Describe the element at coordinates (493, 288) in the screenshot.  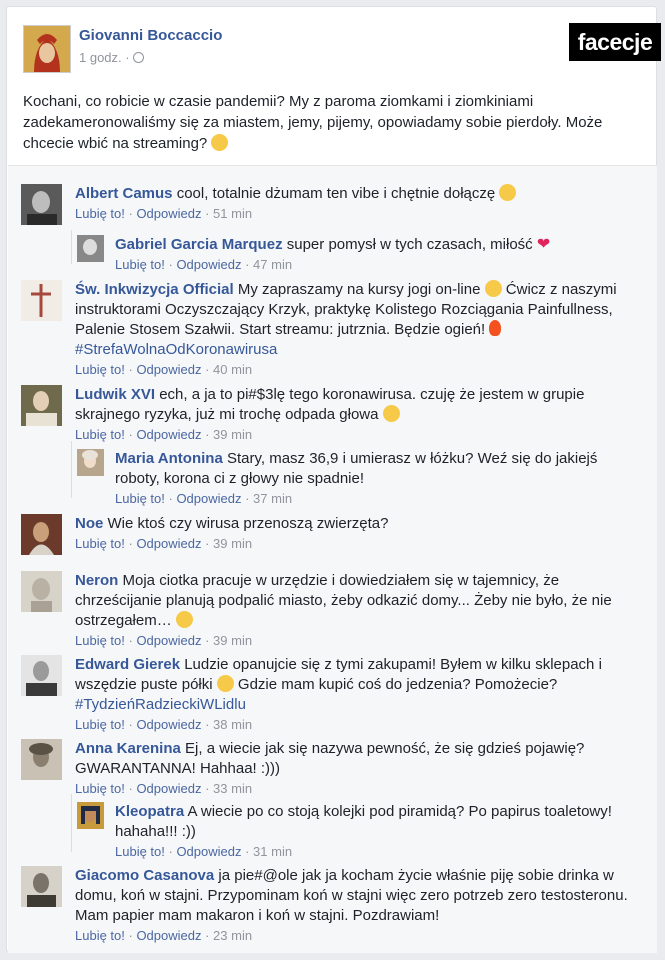
I see `grin-emoji-icon` at that location.